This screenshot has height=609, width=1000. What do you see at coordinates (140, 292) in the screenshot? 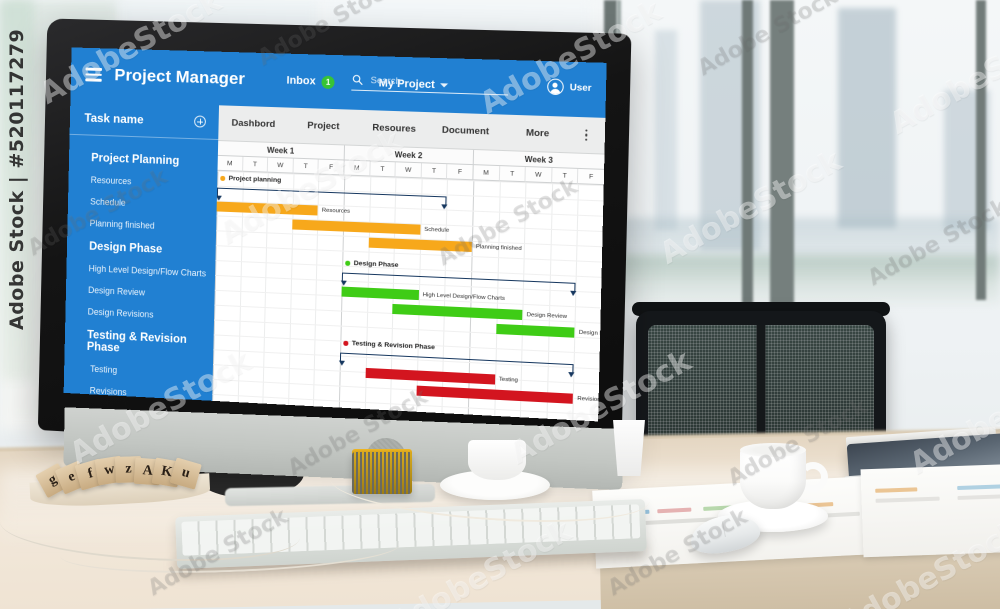
I see `sidebar-item-design-review: Design Review` at bounding box center [140, 292].